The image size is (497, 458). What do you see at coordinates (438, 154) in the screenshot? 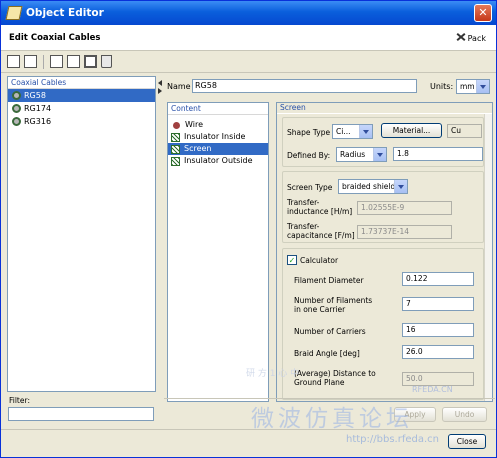
I see `radius-input: 1.8` at bounding box center [438, 154].